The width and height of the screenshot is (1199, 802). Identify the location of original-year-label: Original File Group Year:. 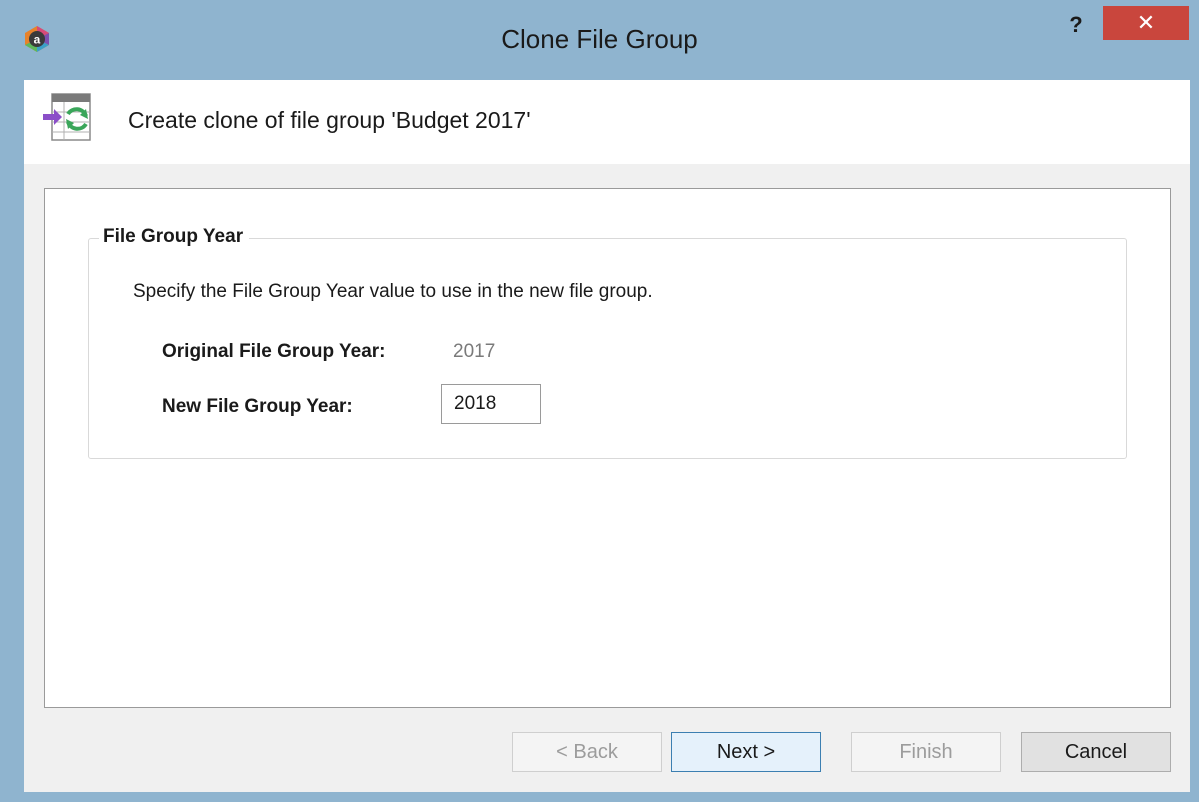
(274, 351).